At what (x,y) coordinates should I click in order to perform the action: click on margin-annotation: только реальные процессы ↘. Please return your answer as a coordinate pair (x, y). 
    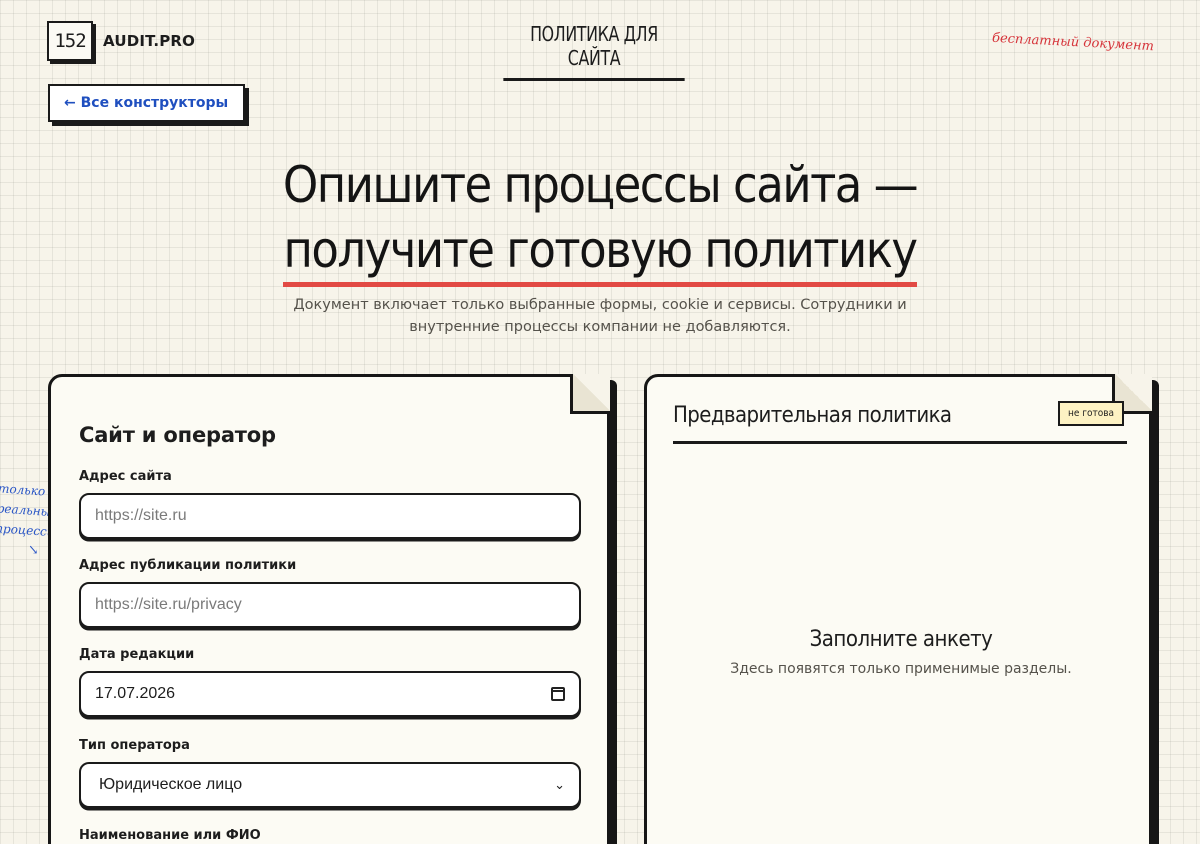
    Looking at the image, I should click on (29, 519).